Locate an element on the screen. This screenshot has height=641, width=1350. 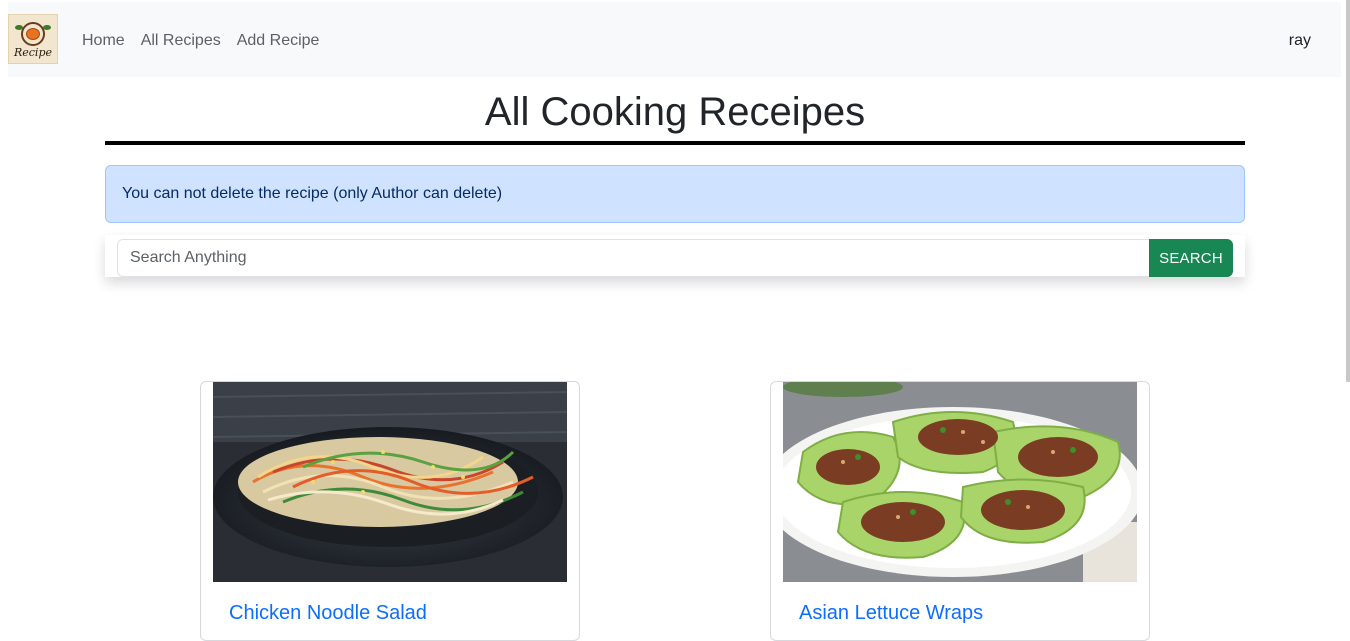
search-bar: SEARCH is located at coordinates (675, 256).